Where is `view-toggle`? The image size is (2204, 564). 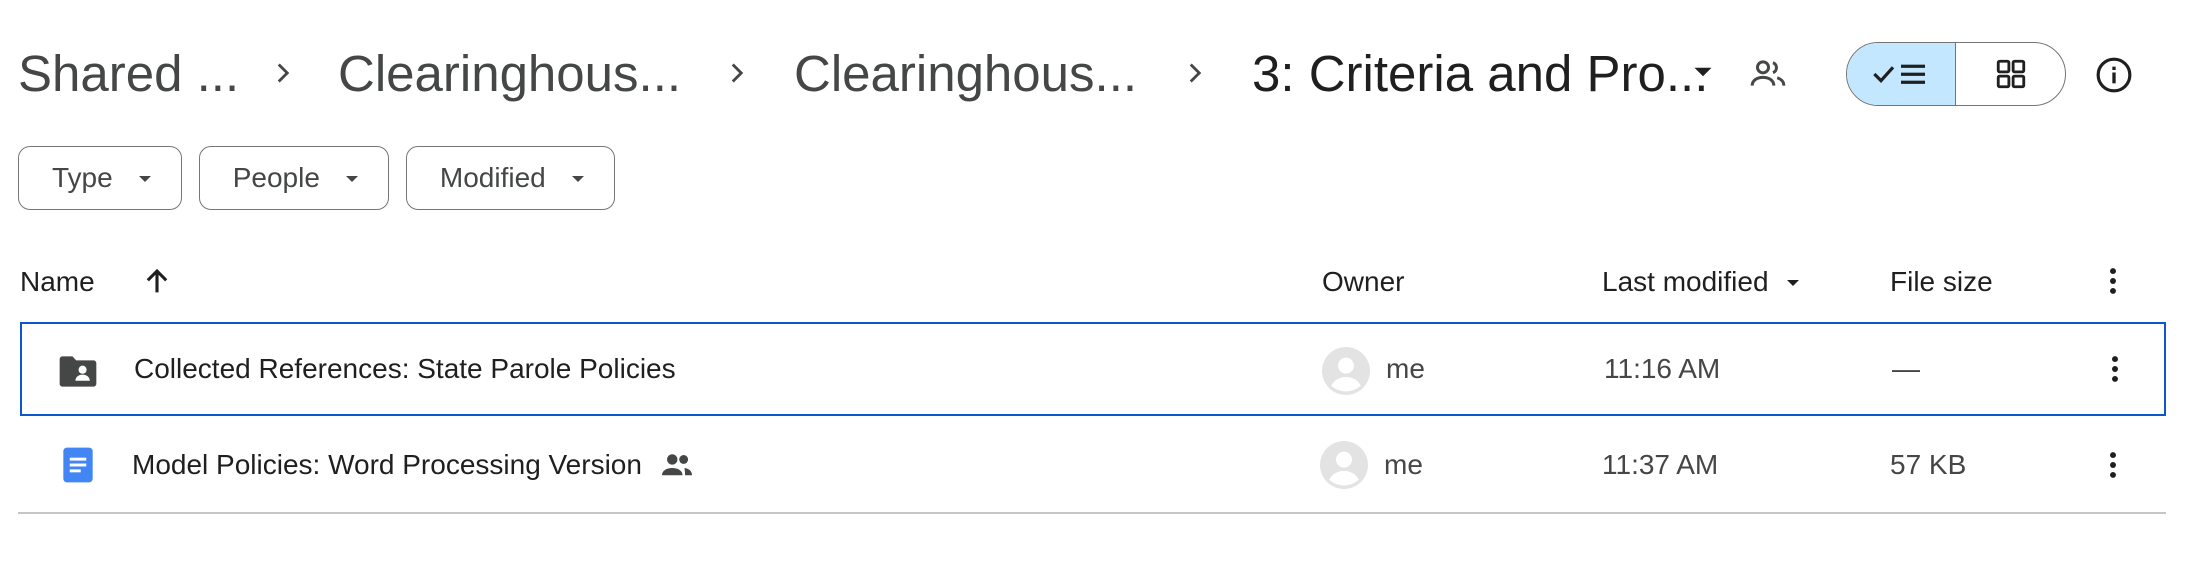 view-toggle is located at coordinates (1956, 74).